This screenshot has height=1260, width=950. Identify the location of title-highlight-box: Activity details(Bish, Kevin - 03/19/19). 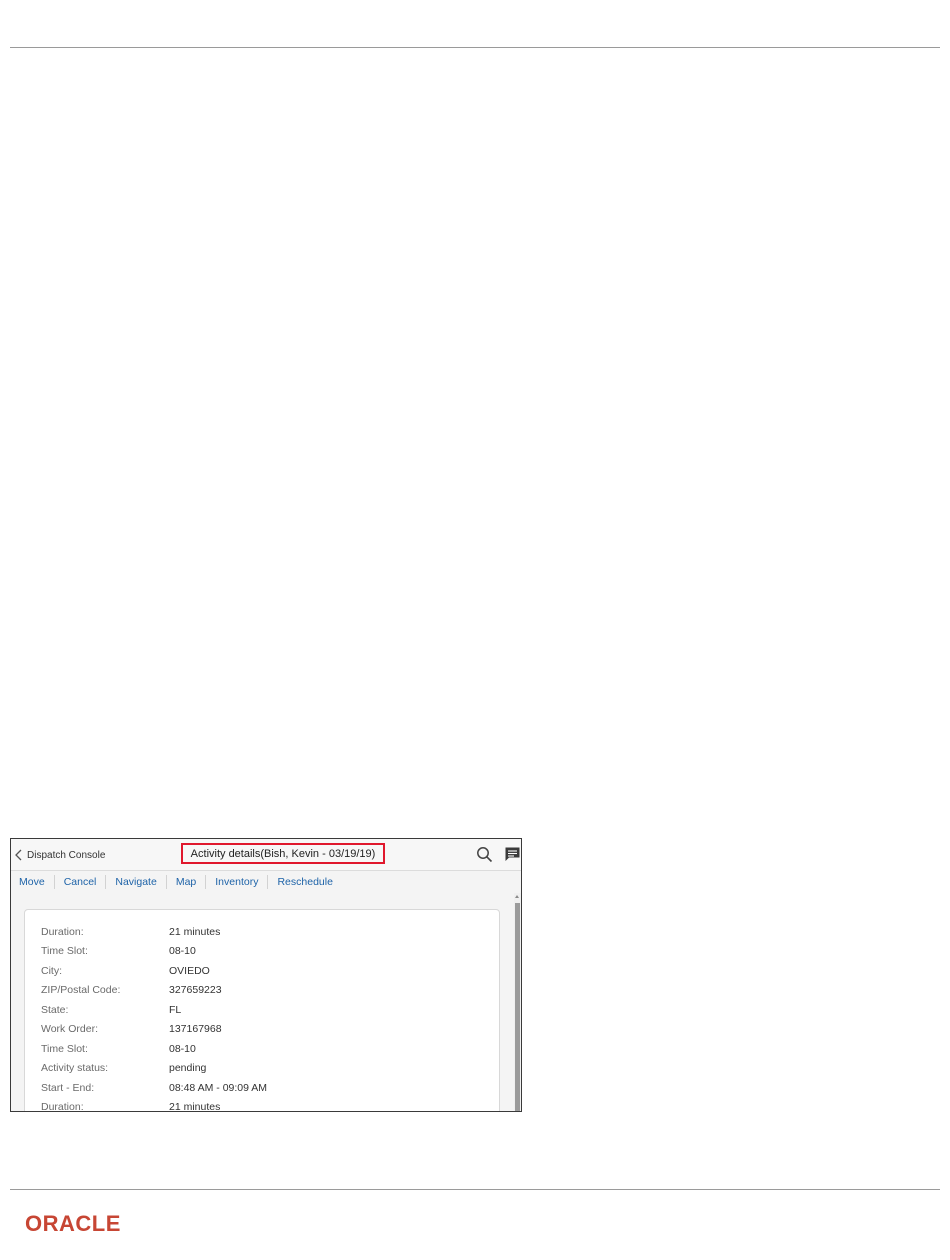
(283, 853).